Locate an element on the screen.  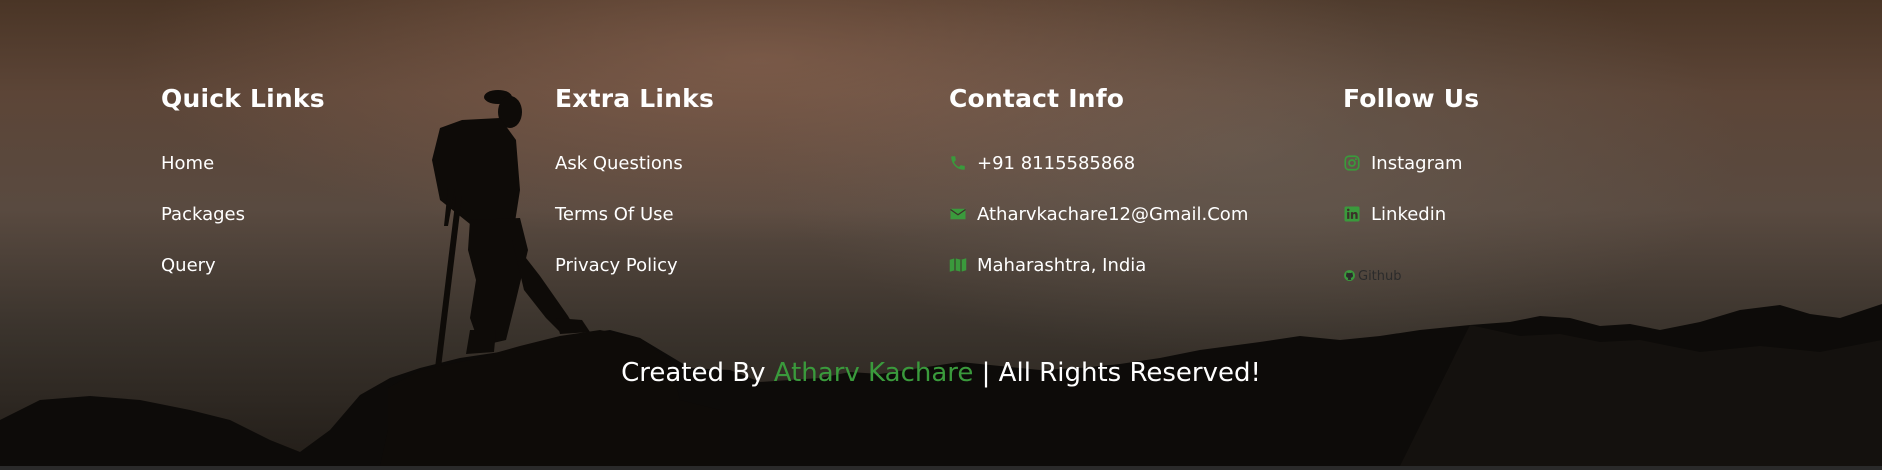
contact-info-heading: Contact Info is located at coordinates (1037, 98).